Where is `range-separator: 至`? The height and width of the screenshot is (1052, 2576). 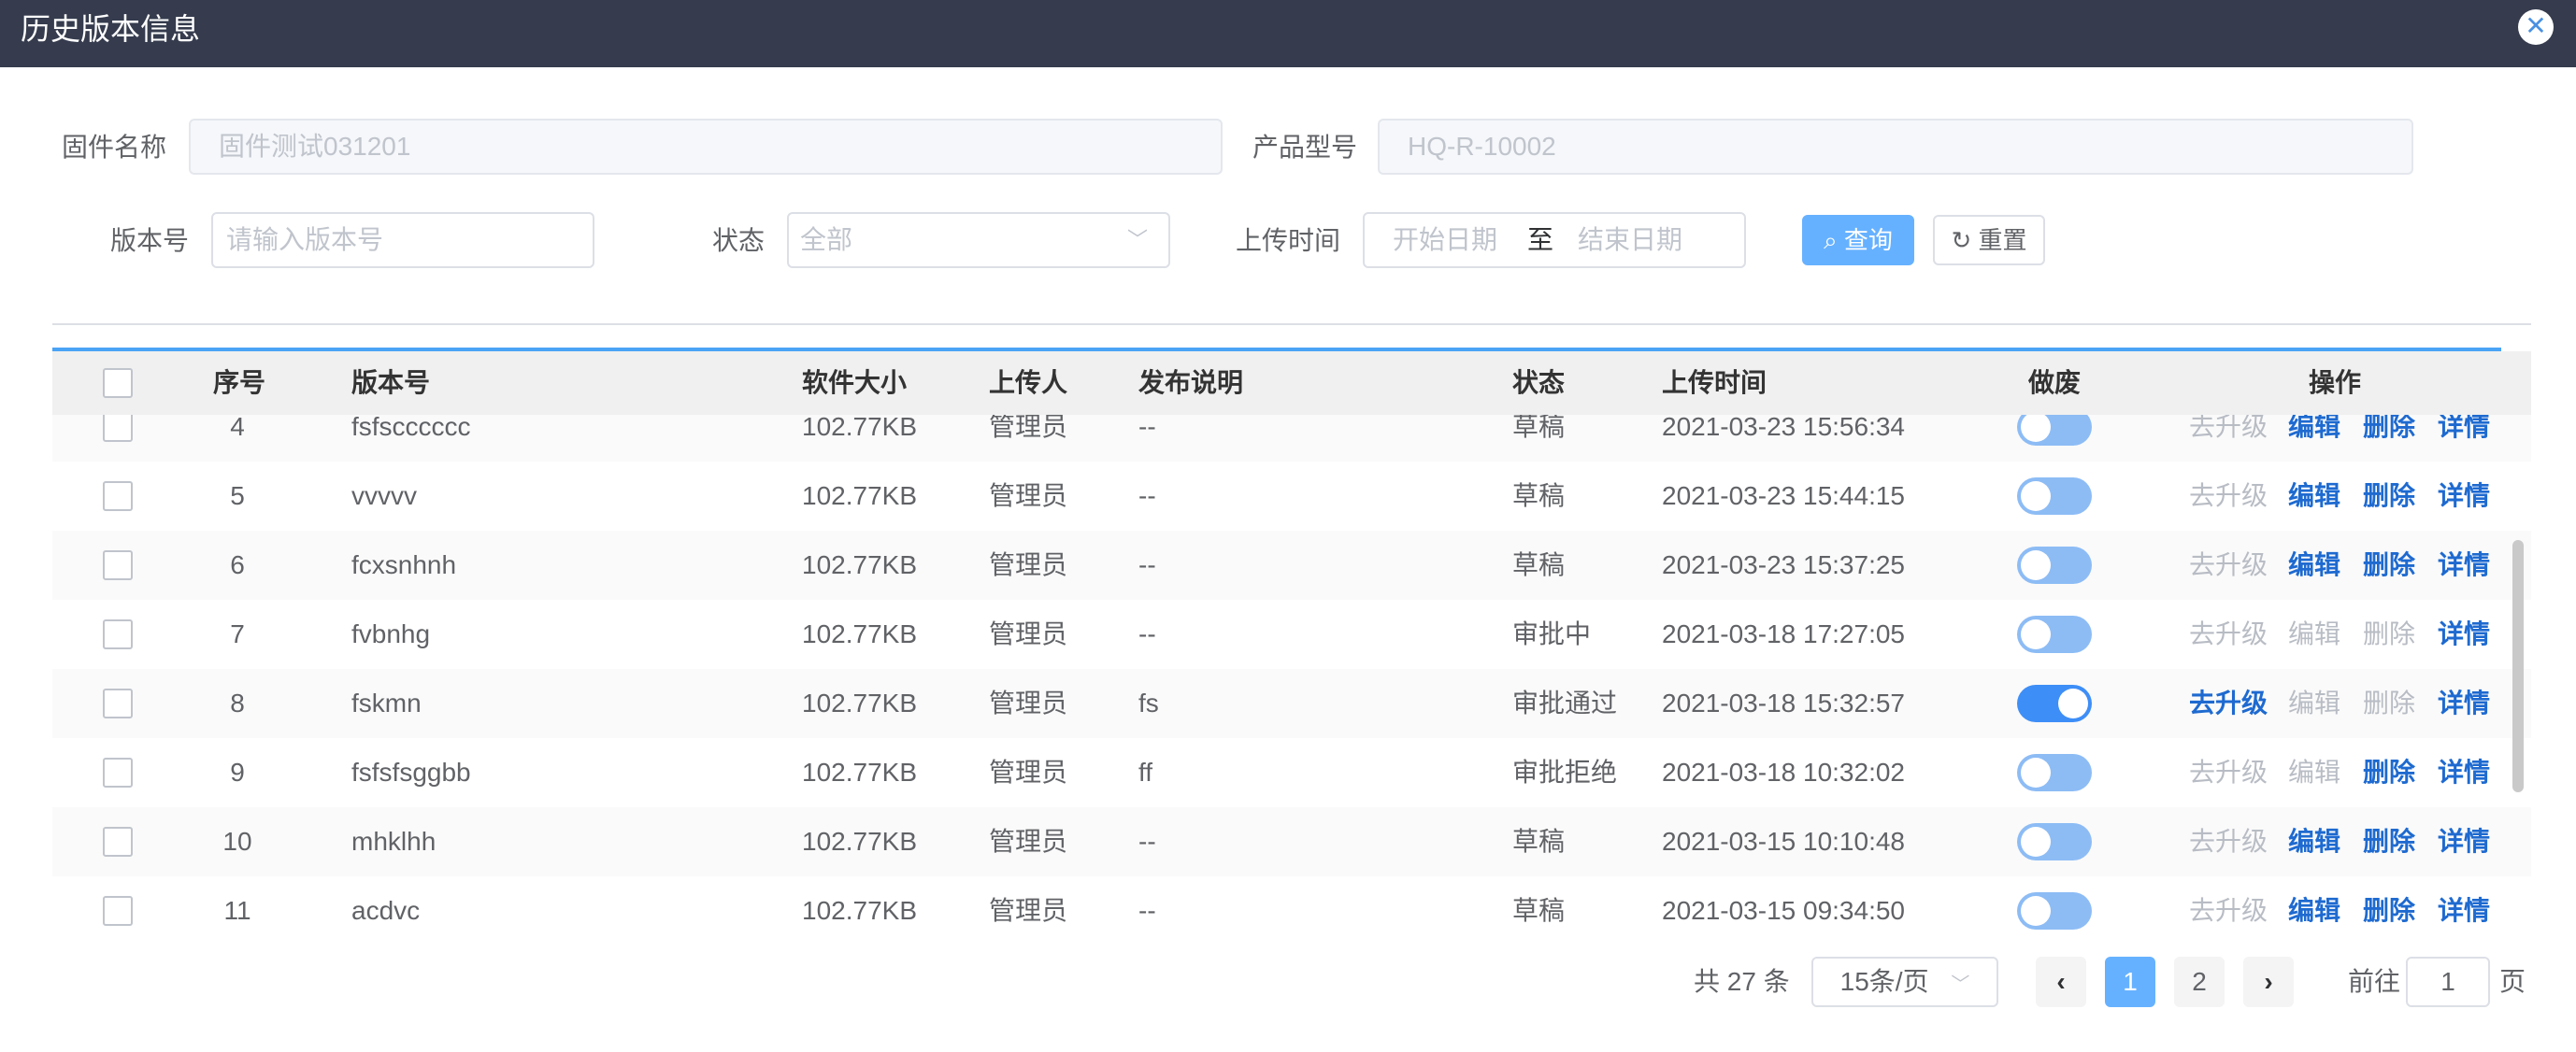 range-separator: 至 is located at coordinates (1540, 239).